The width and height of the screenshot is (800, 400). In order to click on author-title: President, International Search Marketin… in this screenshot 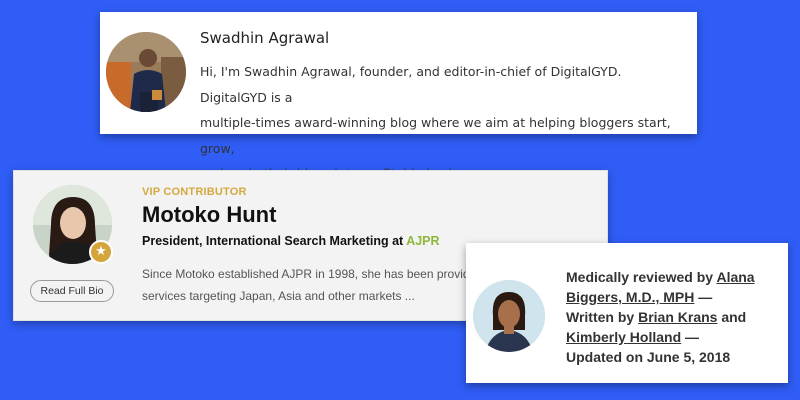, I will do `click(291, 241)`.